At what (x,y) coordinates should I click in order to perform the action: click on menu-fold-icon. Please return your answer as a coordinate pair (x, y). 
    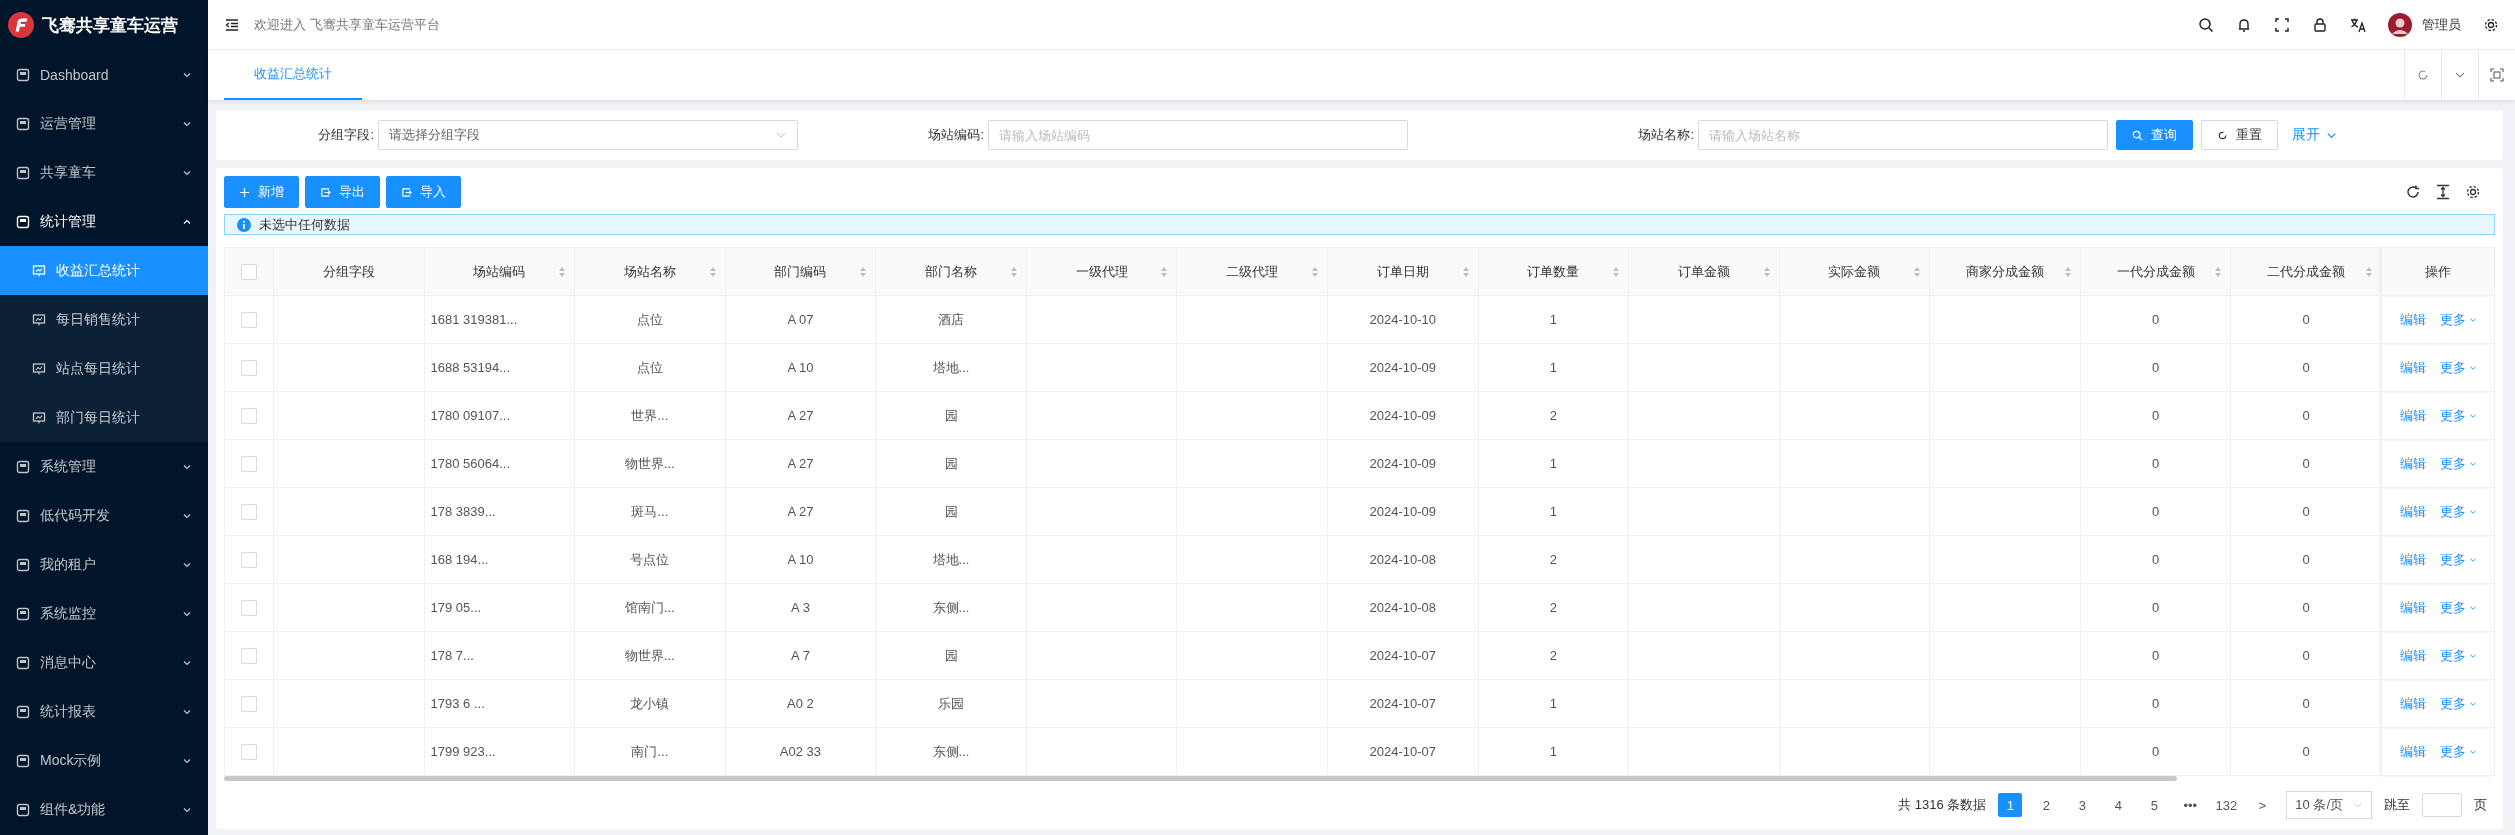
    Looking at the image, I should click on (232, 24).